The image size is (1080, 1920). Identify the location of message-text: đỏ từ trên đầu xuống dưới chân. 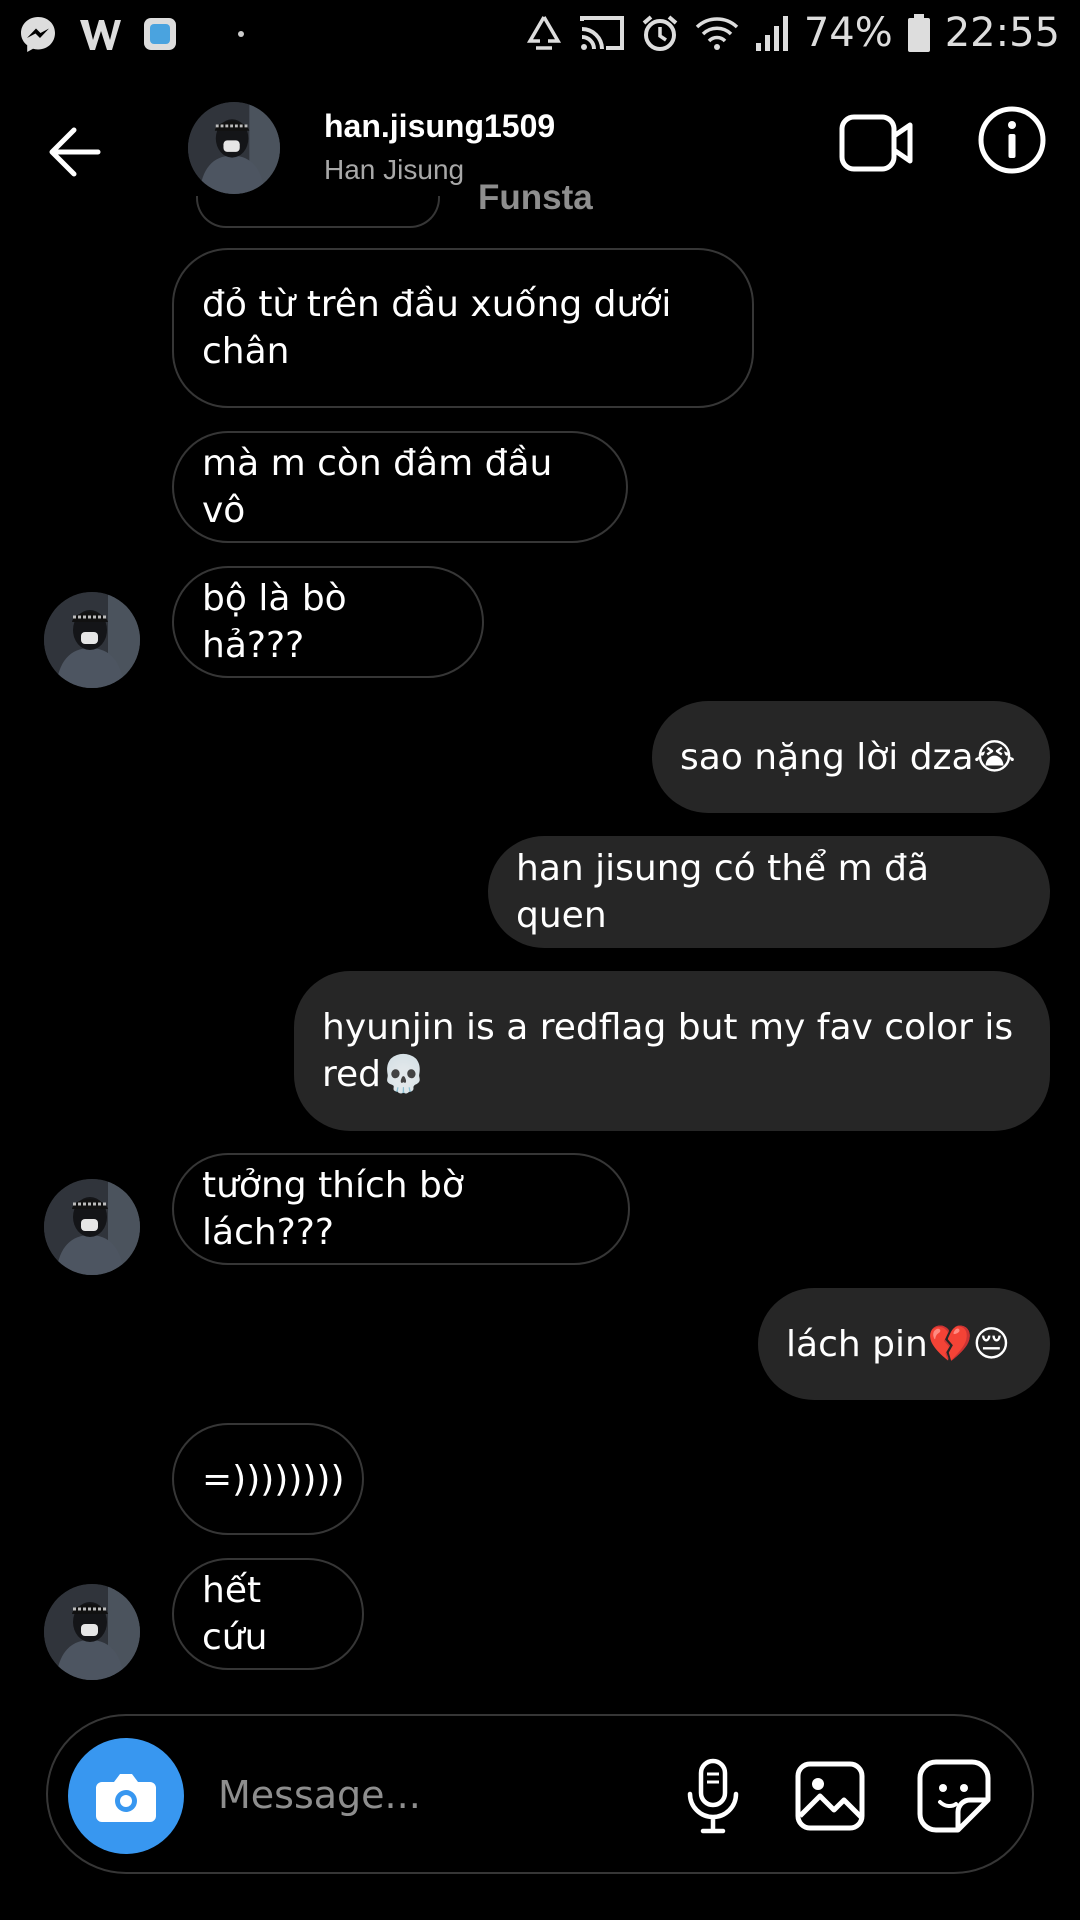
(437, 328).